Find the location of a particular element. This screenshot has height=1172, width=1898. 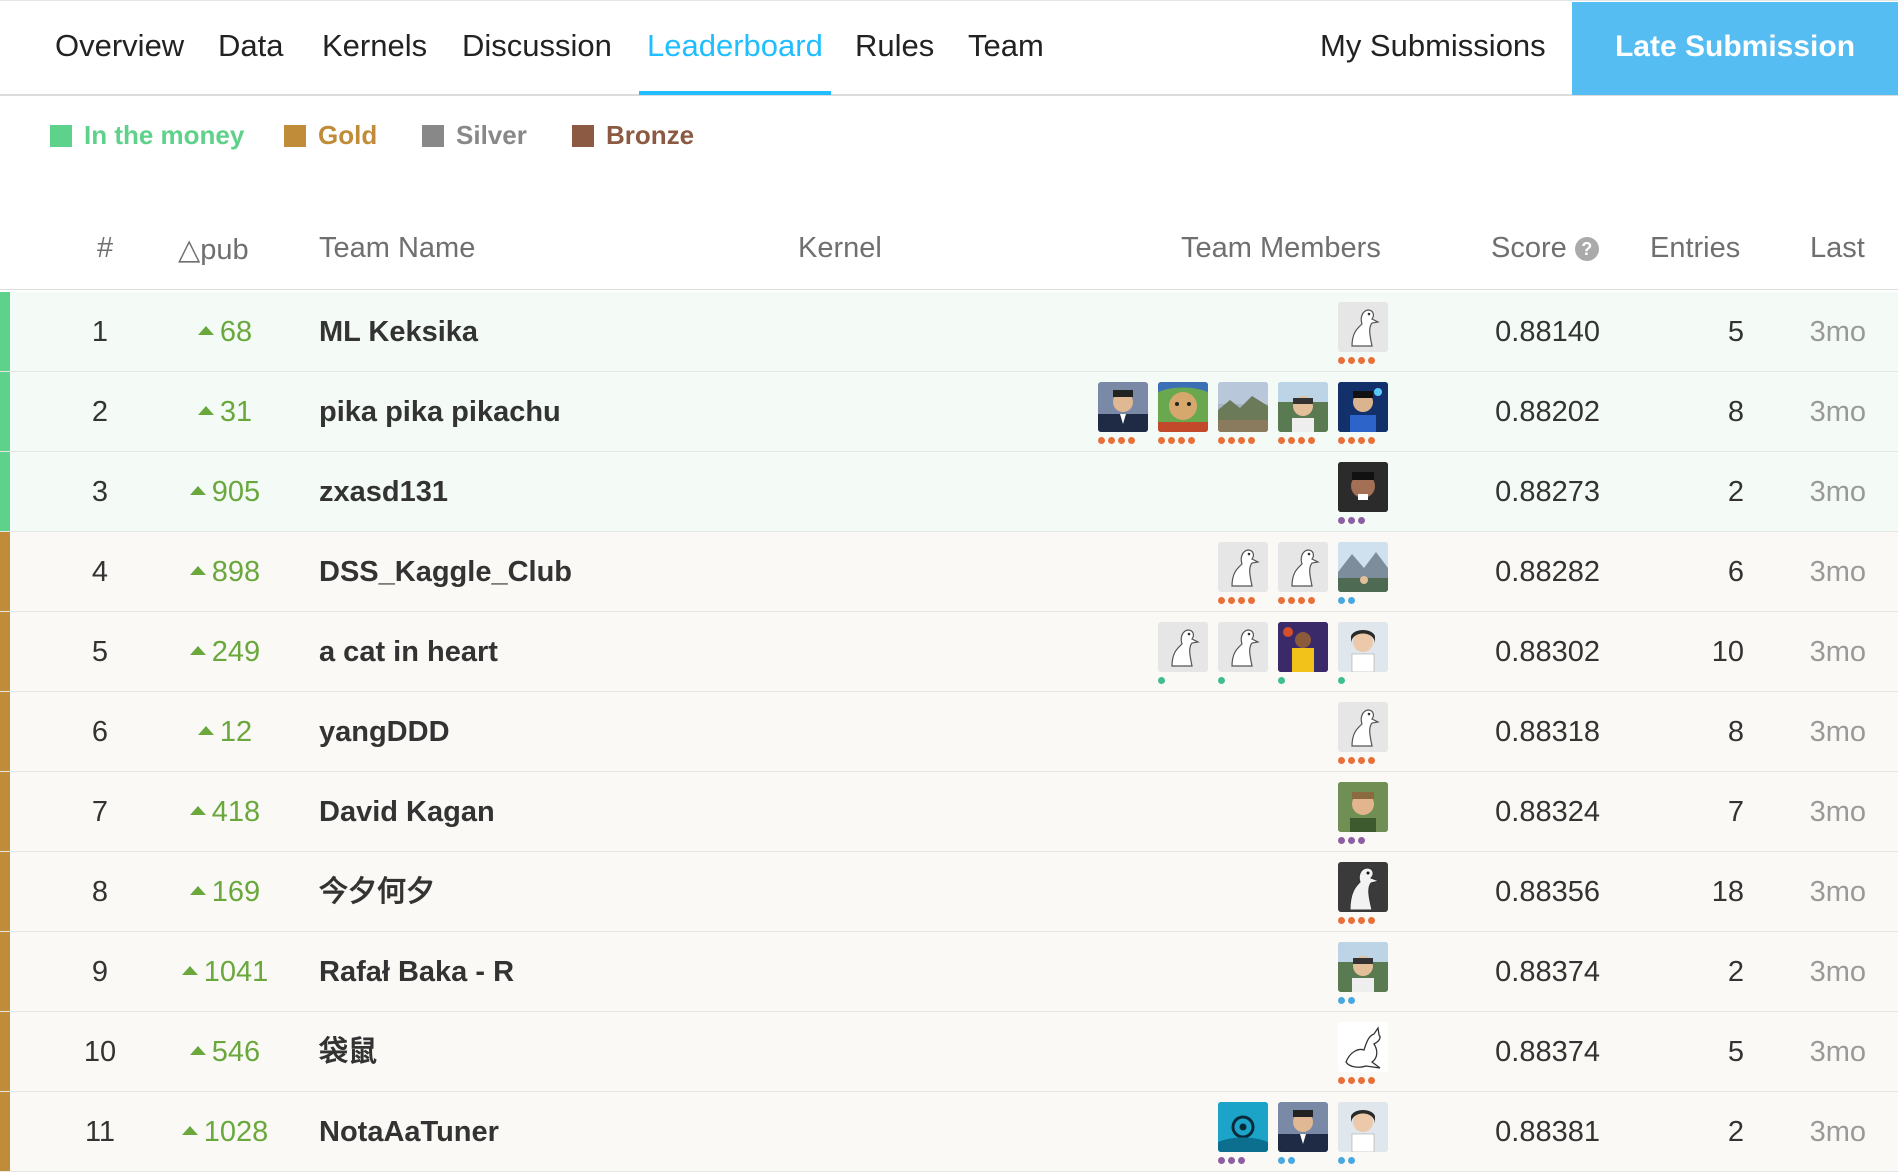

member-person-dark is located at coordinates (1363, 495).